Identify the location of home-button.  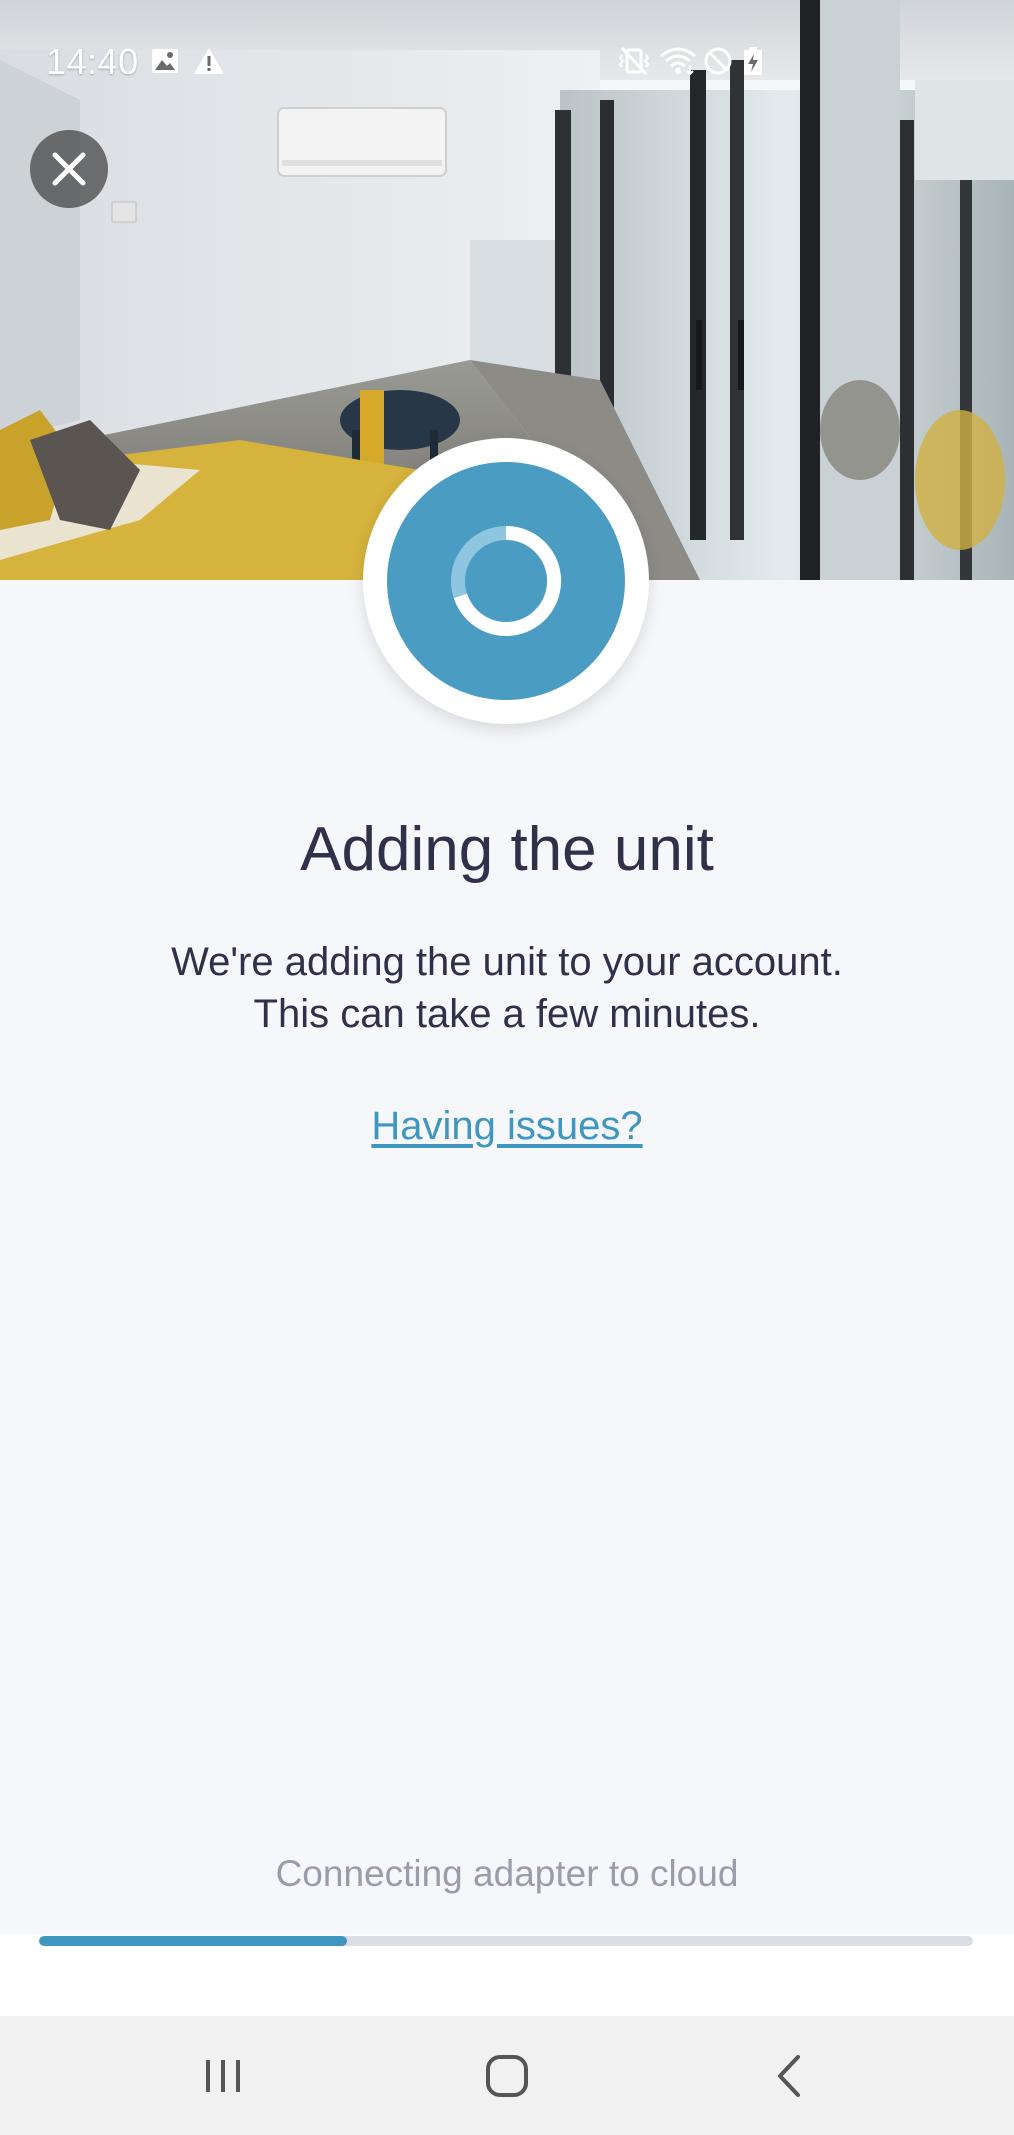
(507, 2076).